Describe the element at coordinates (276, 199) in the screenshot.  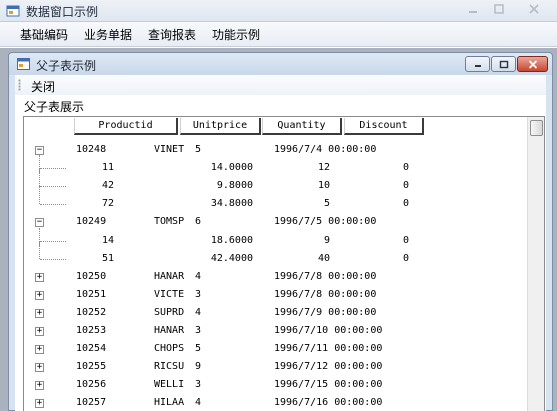
I see `child-row: 72 34.8000 5 0` at that location.